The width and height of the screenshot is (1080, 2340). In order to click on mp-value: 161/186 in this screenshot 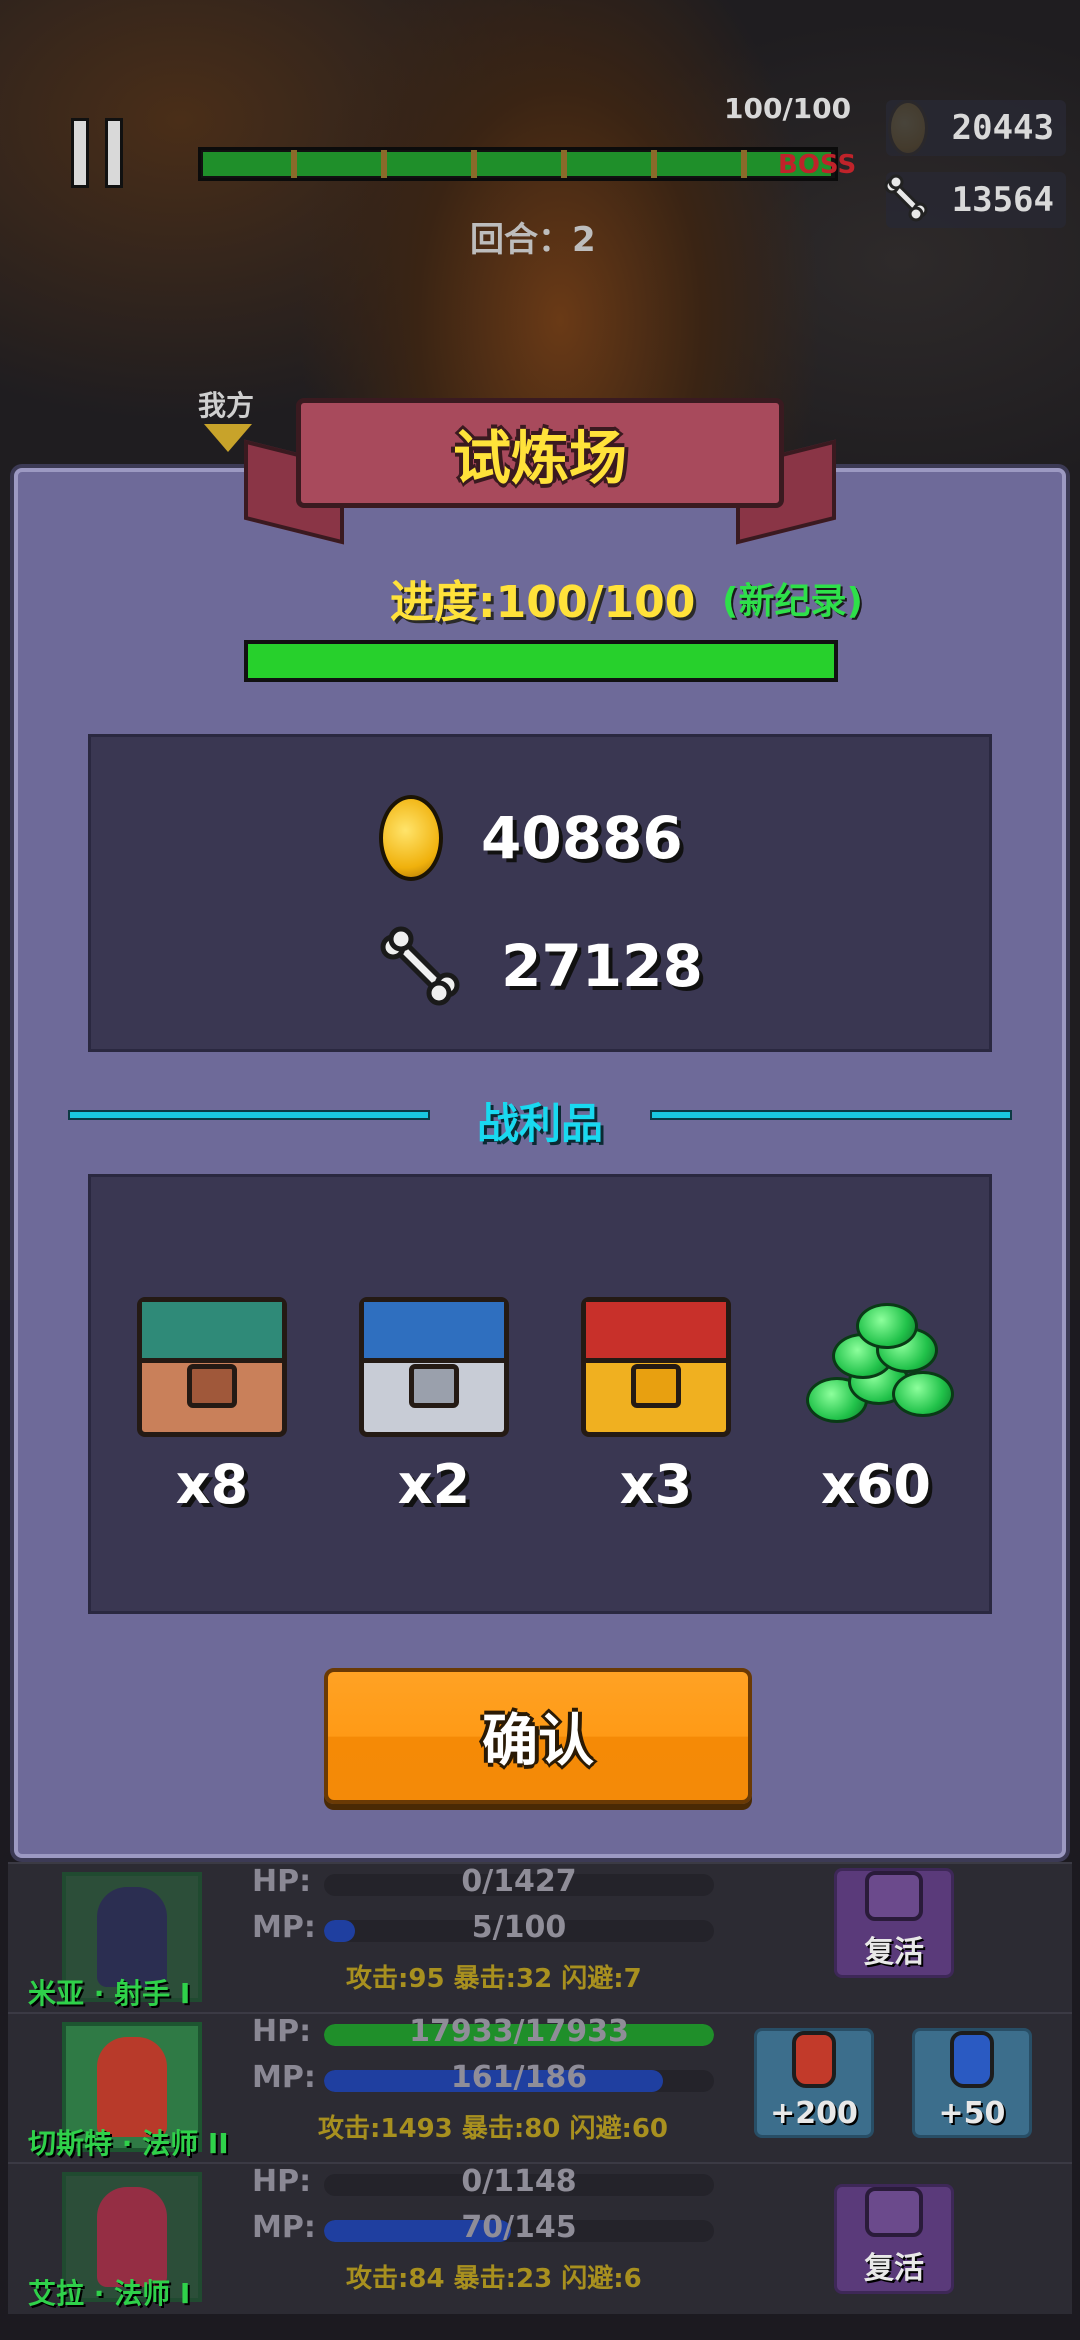, I will do `click(519, 2077)`.